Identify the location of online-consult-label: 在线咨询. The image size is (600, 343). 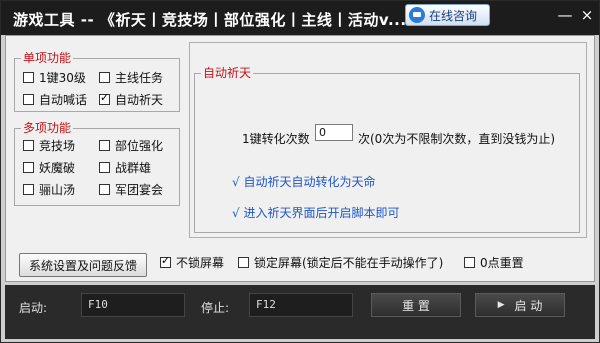
(453, 15).